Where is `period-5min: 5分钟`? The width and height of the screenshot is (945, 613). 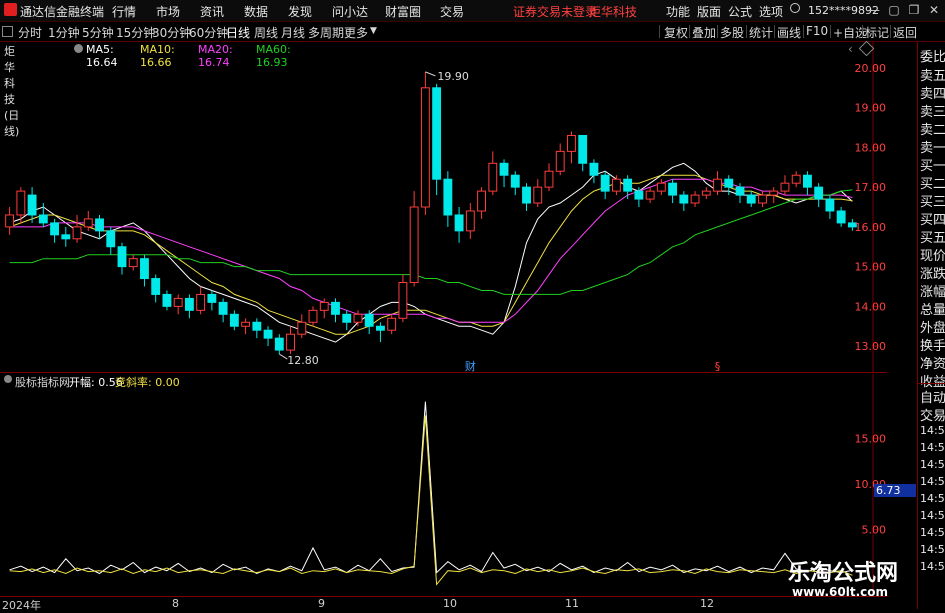 period-5min: 5分钟 is located at coordinates (98, 32).